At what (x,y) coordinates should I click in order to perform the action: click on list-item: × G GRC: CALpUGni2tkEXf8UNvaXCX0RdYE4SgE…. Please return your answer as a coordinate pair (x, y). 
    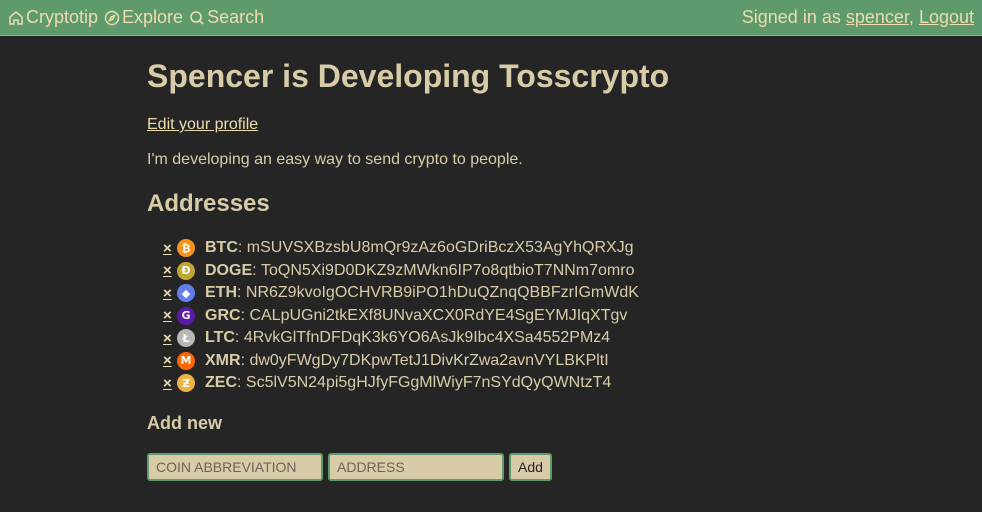
    Looking at the image, I should click on (395, 315).